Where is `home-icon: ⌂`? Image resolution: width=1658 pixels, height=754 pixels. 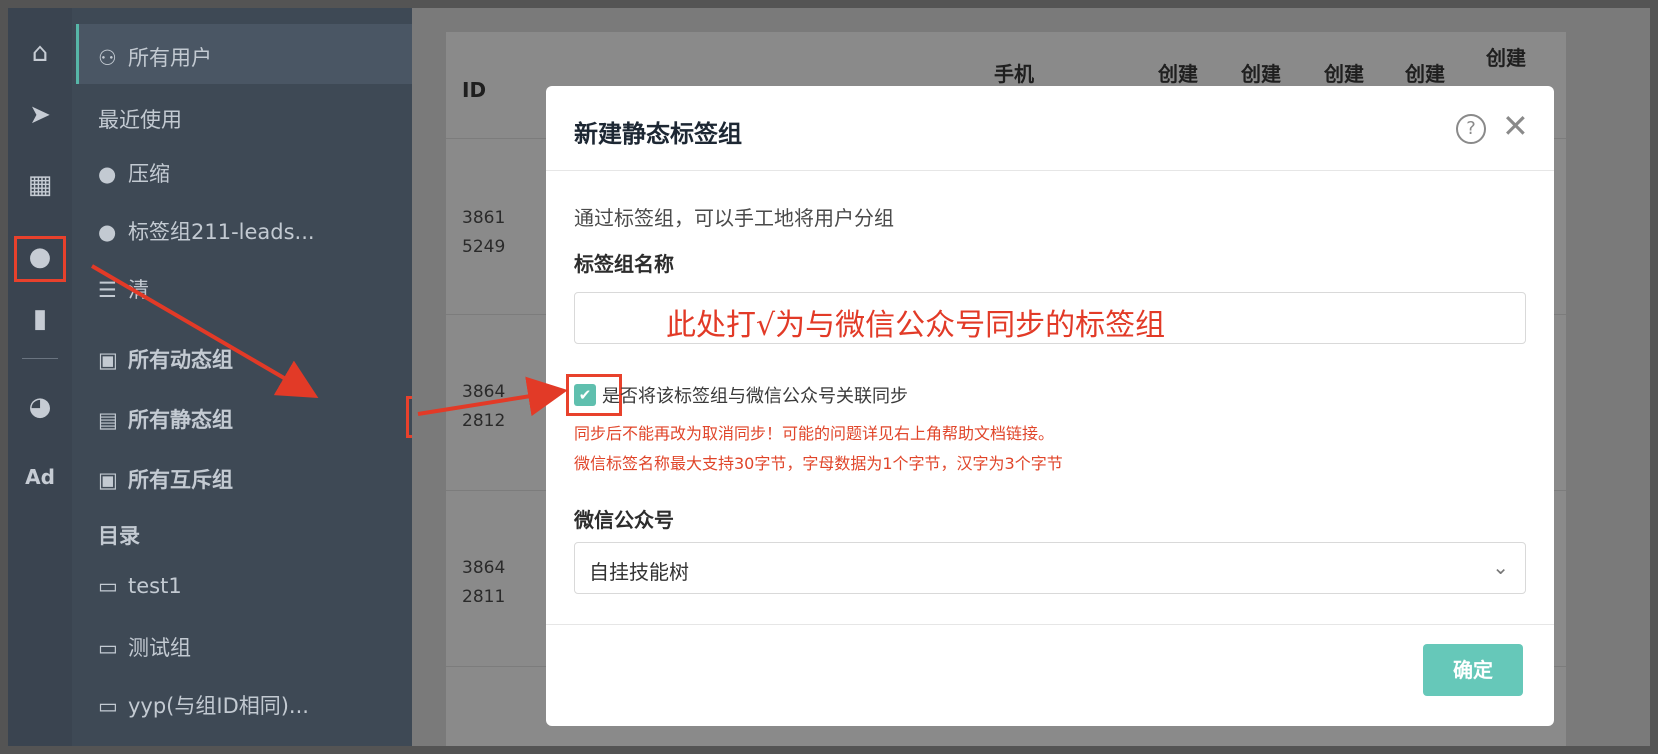 home-icon: ⌂ is located at coordinates (40, 53).